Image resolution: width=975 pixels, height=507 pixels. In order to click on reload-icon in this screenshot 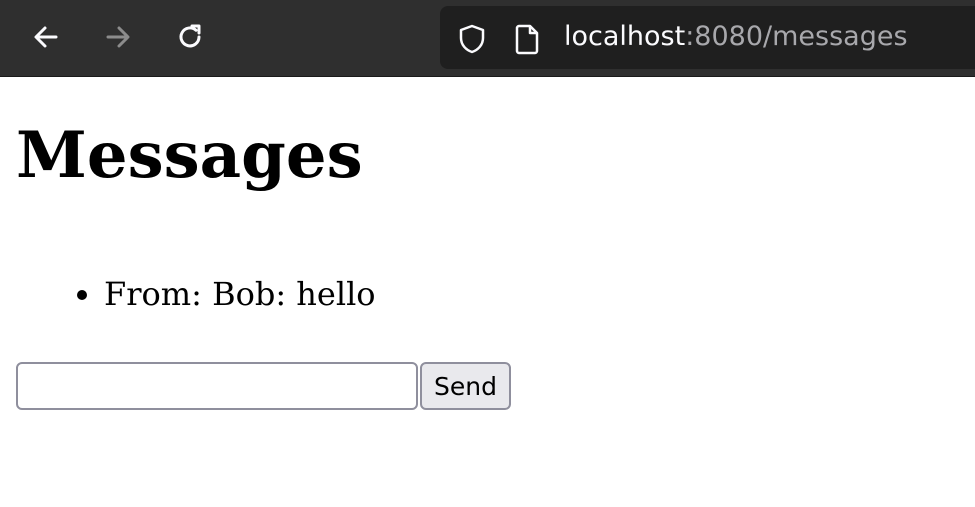, I will do `click(190, 37)`.